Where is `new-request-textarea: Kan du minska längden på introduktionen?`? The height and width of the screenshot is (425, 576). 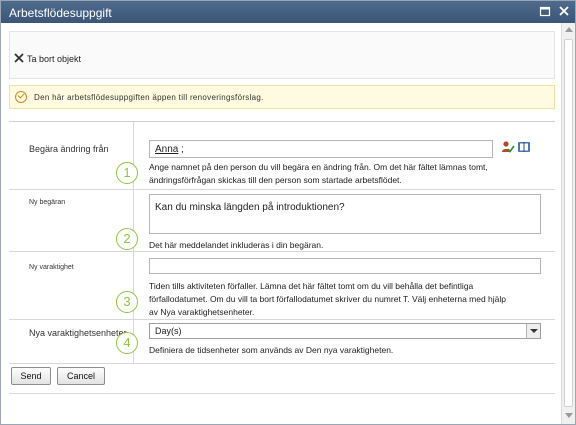 new-request-textarea: Kan du minska längden på introduktionen? is located at coordinates (345, 214).